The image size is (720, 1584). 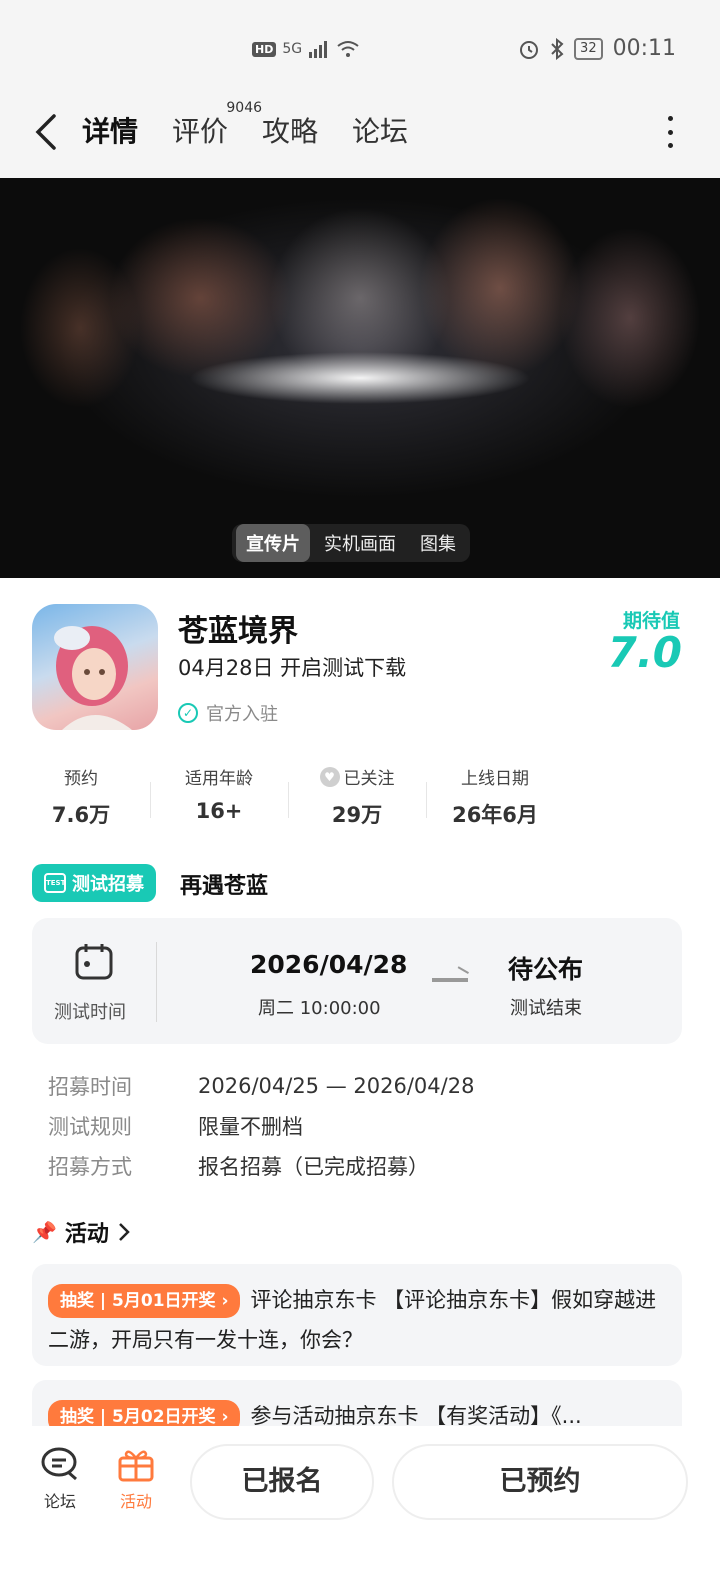 I want to click on signed-up-button: 已报名, so click(x=282, y=1482).